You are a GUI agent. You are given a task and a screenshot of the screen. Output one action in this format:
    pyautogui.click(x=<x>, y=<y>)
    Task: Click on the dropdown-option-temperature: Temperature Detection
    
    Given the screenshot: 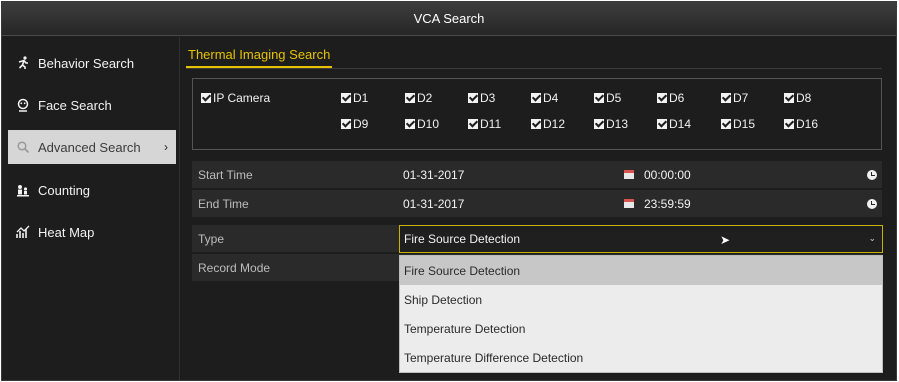 What is the action you would take?
    pyautogui.click(x=641, y=328)
    